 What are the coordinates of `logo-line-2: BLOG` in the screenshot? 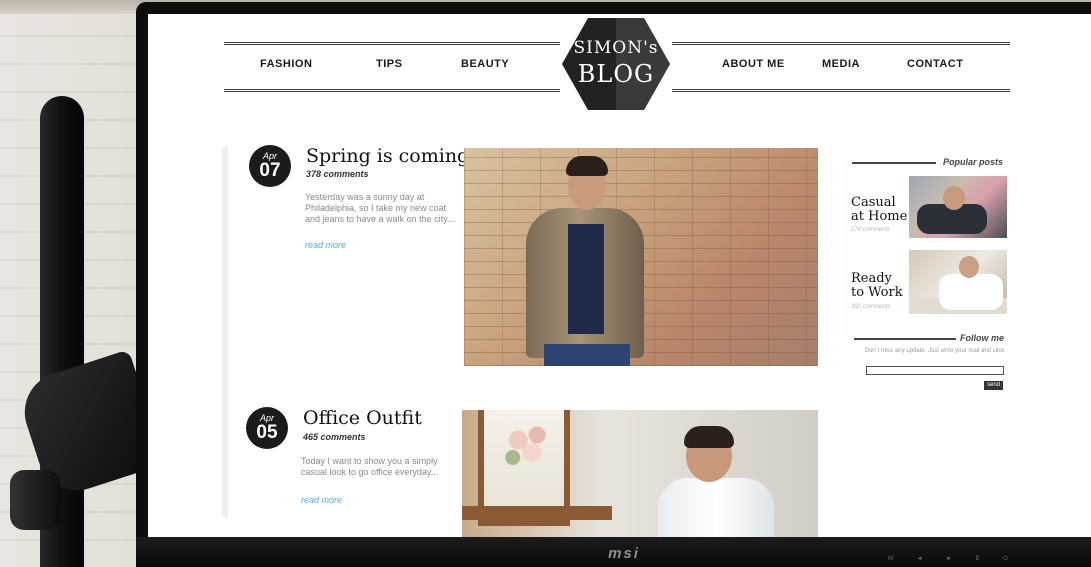 It's located at (616, 74).